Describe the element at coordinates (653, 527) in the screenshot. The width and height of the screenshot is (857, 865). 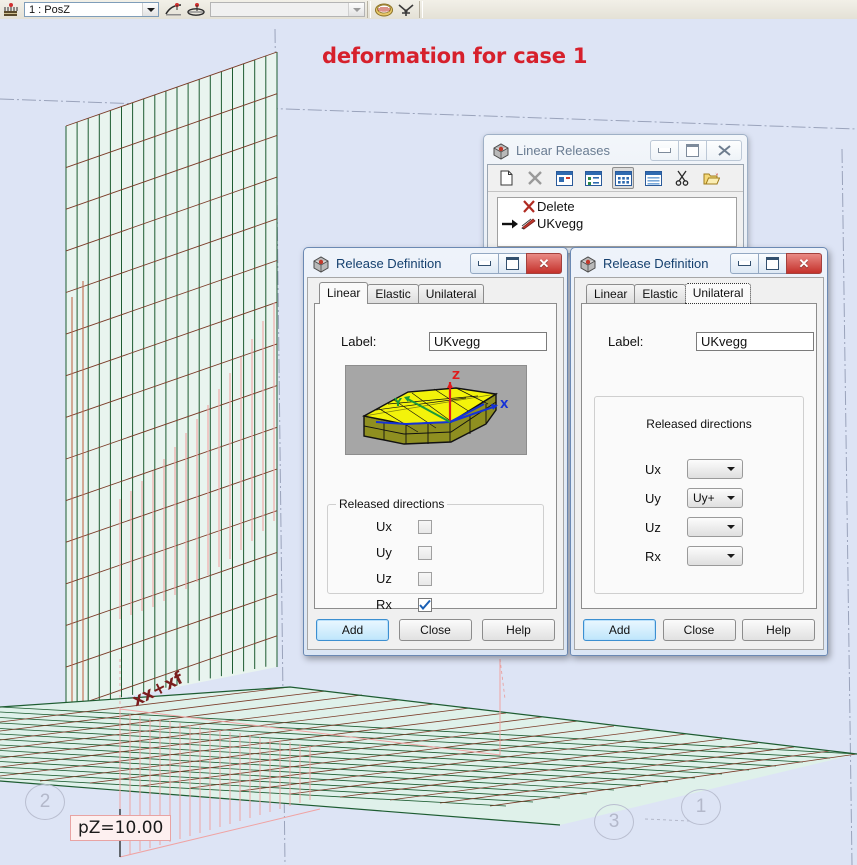
I see `direction-label-uz: Uz` at that location.